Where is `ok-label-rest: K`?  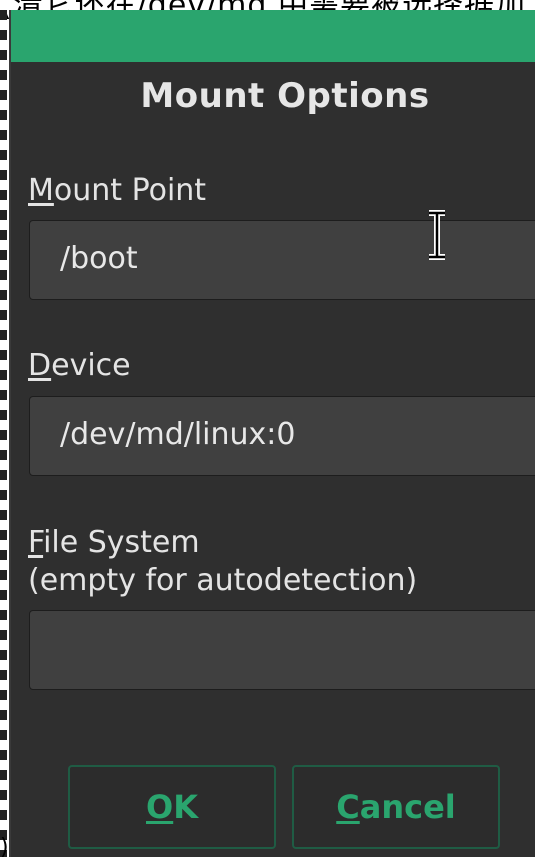 ok-label-rest: K is located at coordinates (185, 807).